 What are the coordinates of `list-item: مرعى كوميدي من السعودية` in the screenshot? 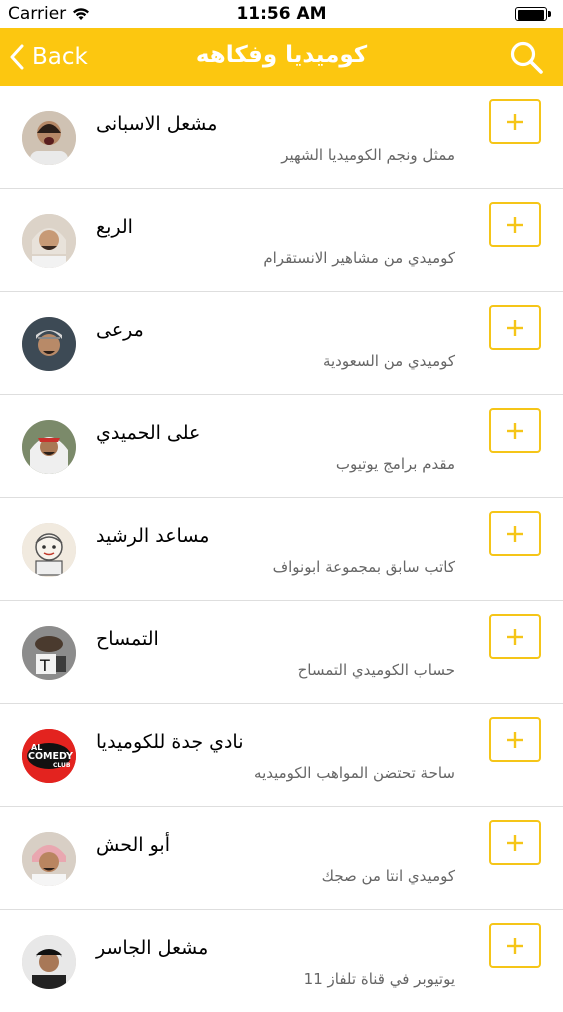 It's located at (281, 343).